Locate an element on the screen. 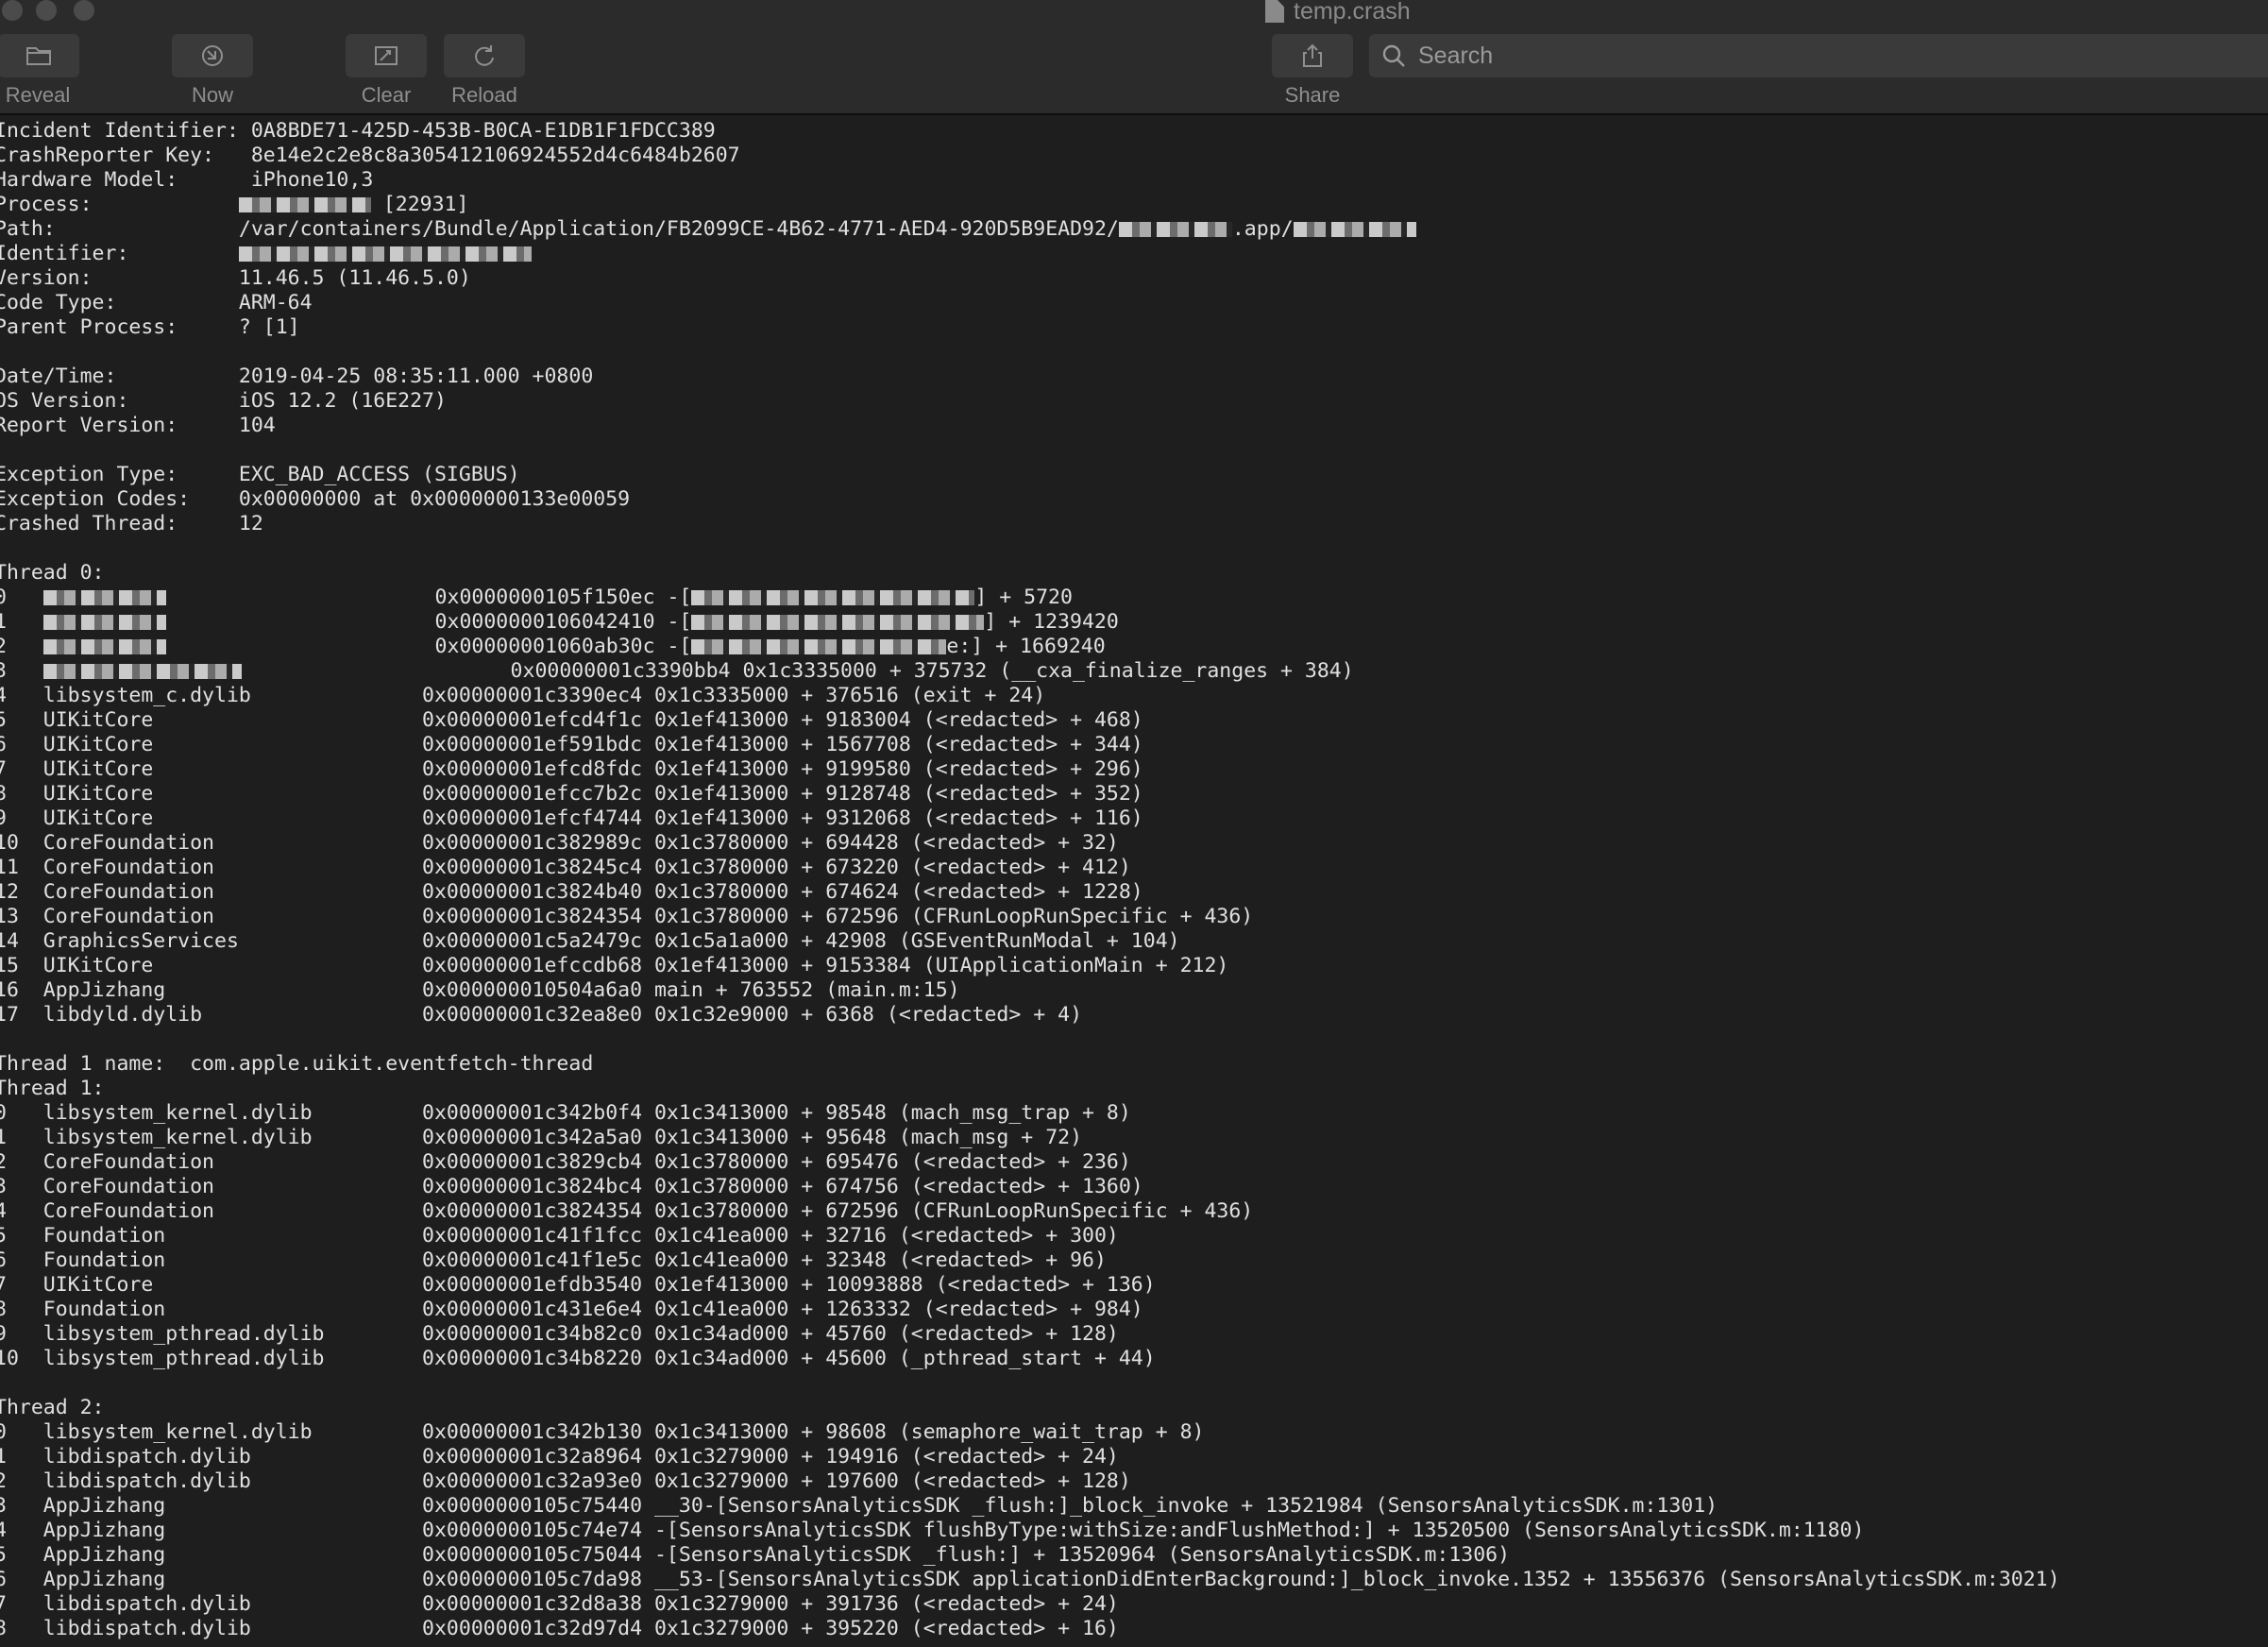  reload-icon is located at coordinates (484, 55).